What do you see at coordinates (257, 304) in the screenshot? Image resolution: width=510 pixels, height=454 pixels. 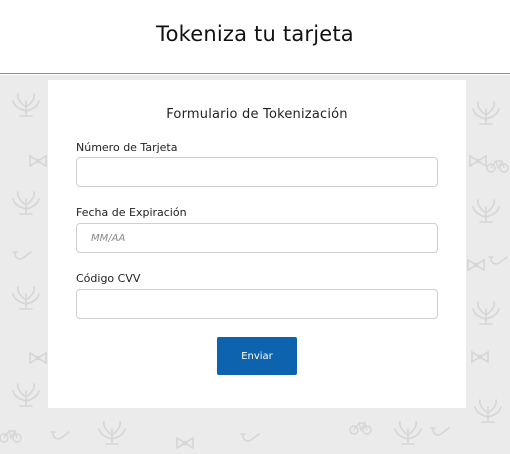 I see `cvv-input` at bounding box center [257, 304].